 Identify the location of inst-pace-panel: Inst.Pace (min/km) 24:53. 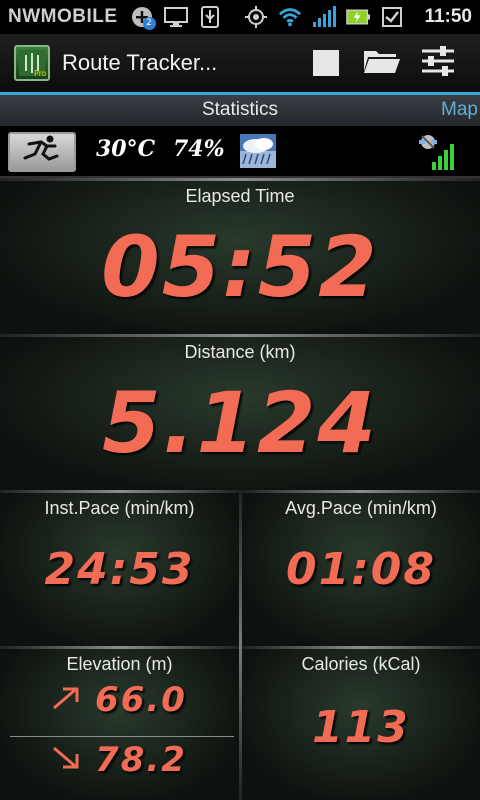
(119, 568).